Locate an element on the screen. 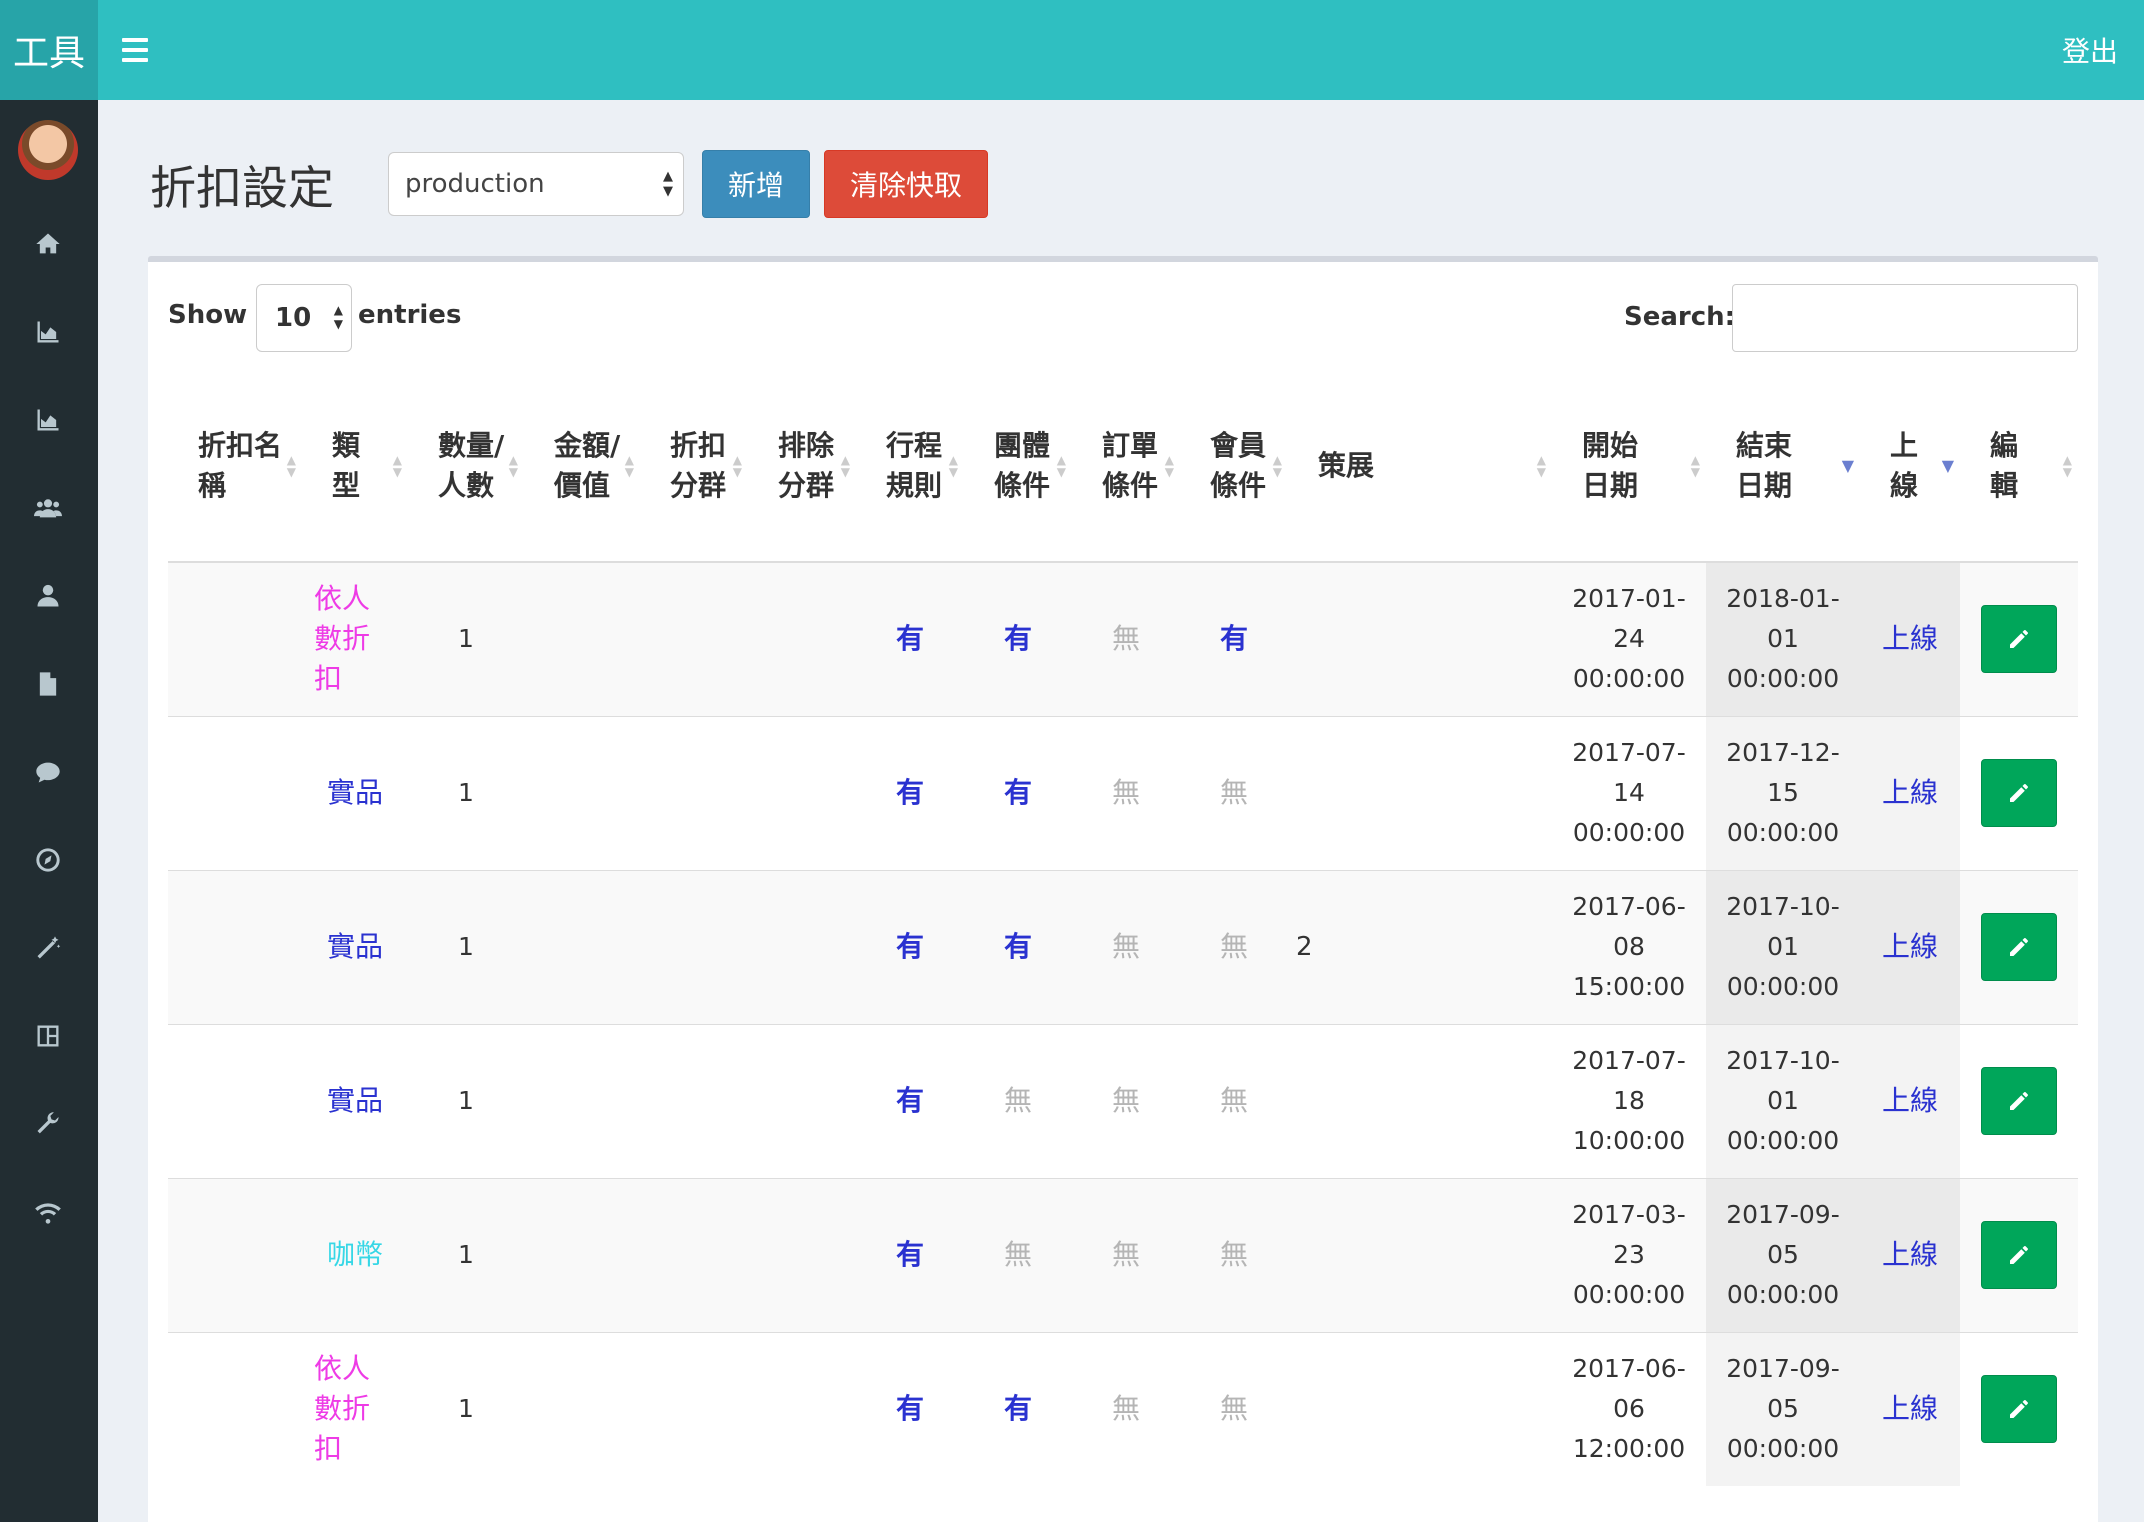 The image size is (2144, 1522). environment-select-value: production is located at coordinates (475, 184).